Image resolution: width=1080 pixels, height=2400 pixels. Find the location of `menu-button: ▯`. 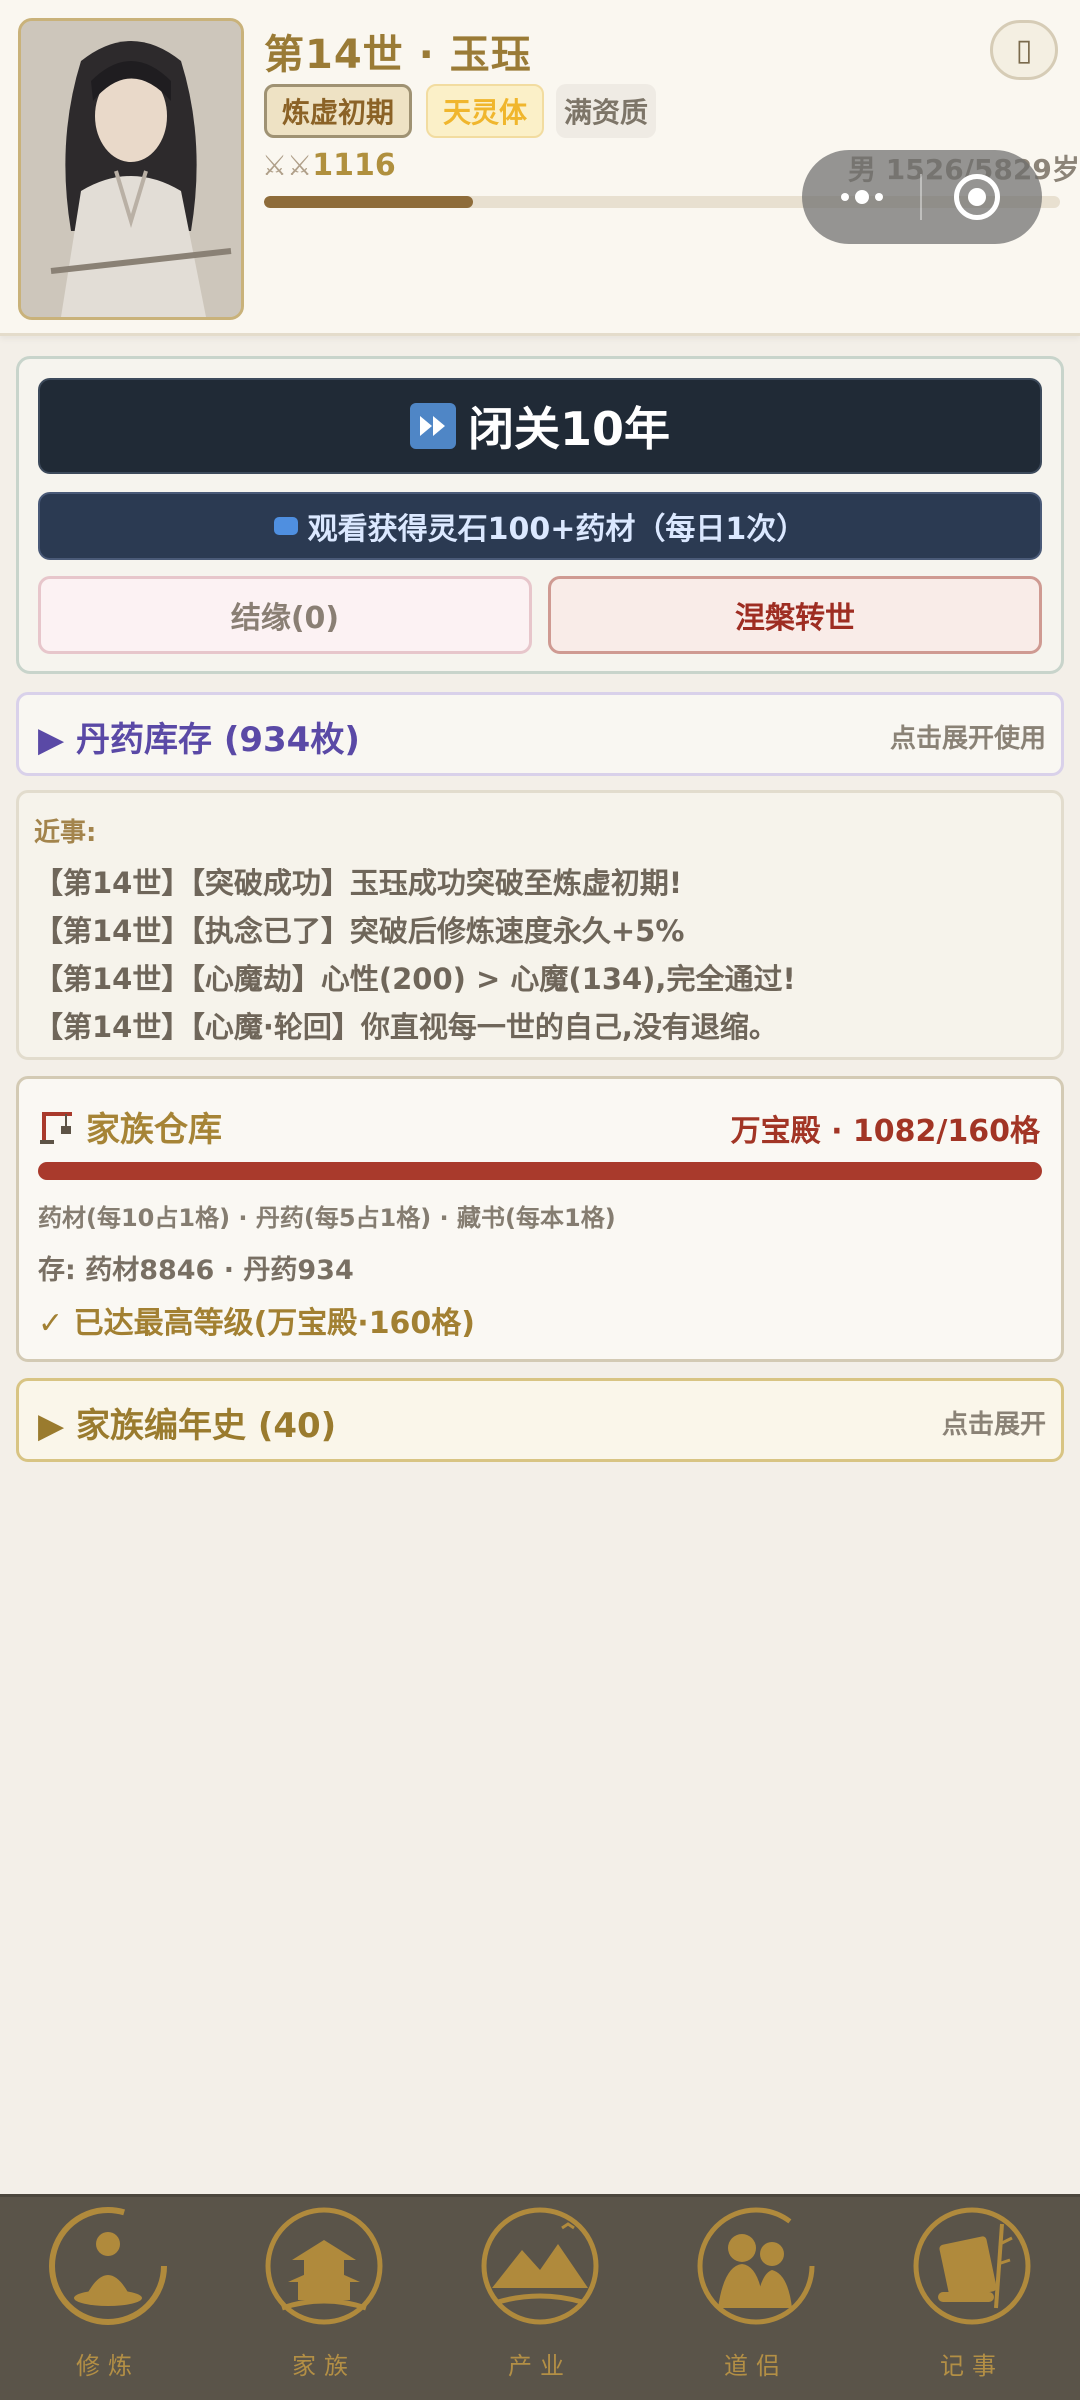

menu-button: ▯ is located at coordinates (1024, 50).